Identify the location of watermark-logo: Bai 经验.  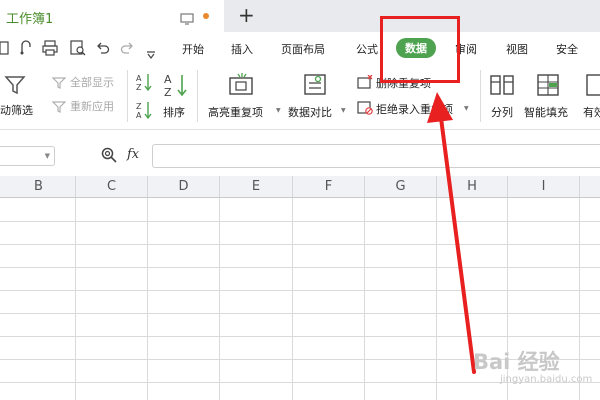
(516, 362).